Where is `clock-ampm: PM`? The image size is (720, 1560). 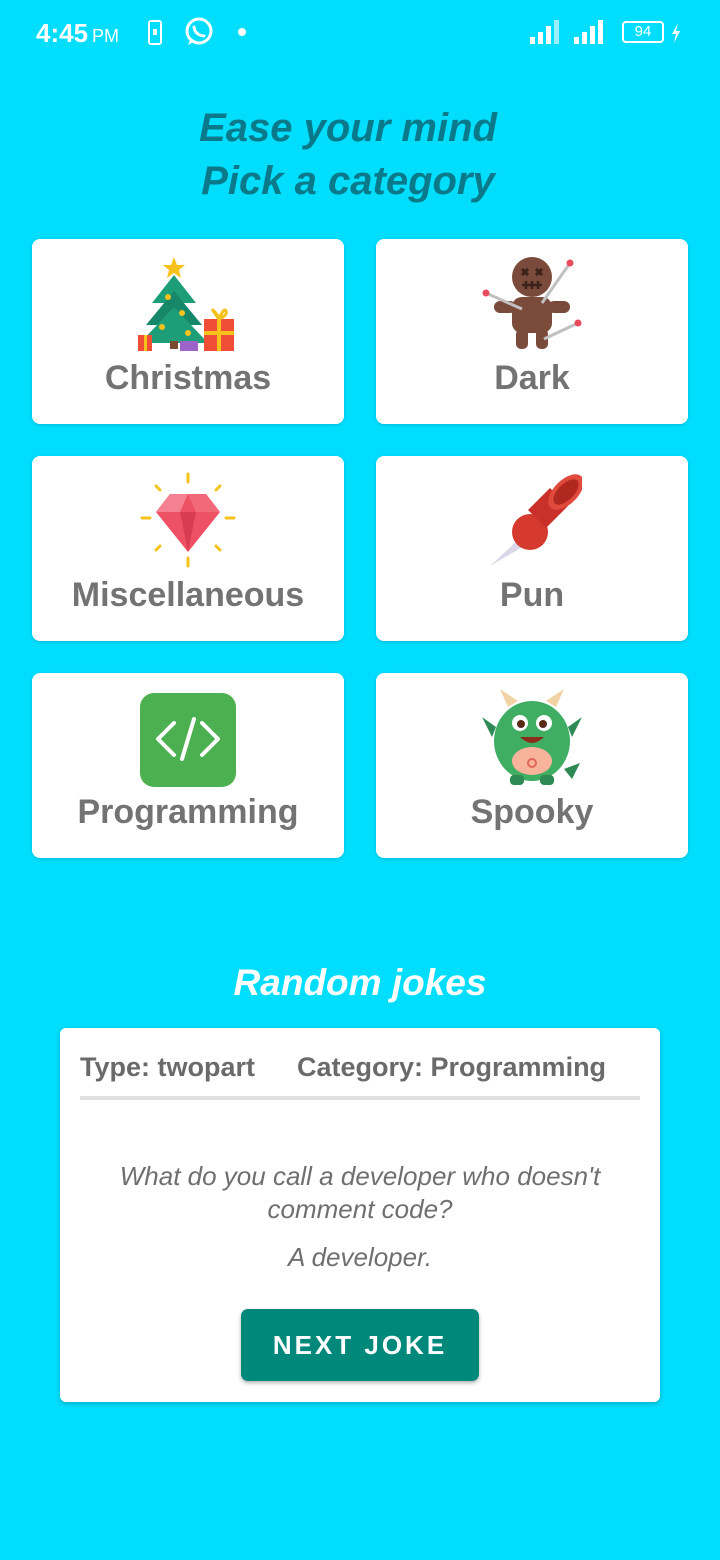 clock-ampm: PM is located at coordinates (106, 36).